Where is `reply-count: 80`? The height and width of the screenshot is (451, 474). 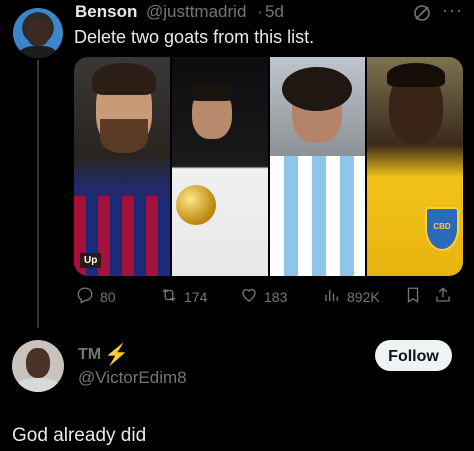 reply-count: 80 is located at coordinates (108, 296).